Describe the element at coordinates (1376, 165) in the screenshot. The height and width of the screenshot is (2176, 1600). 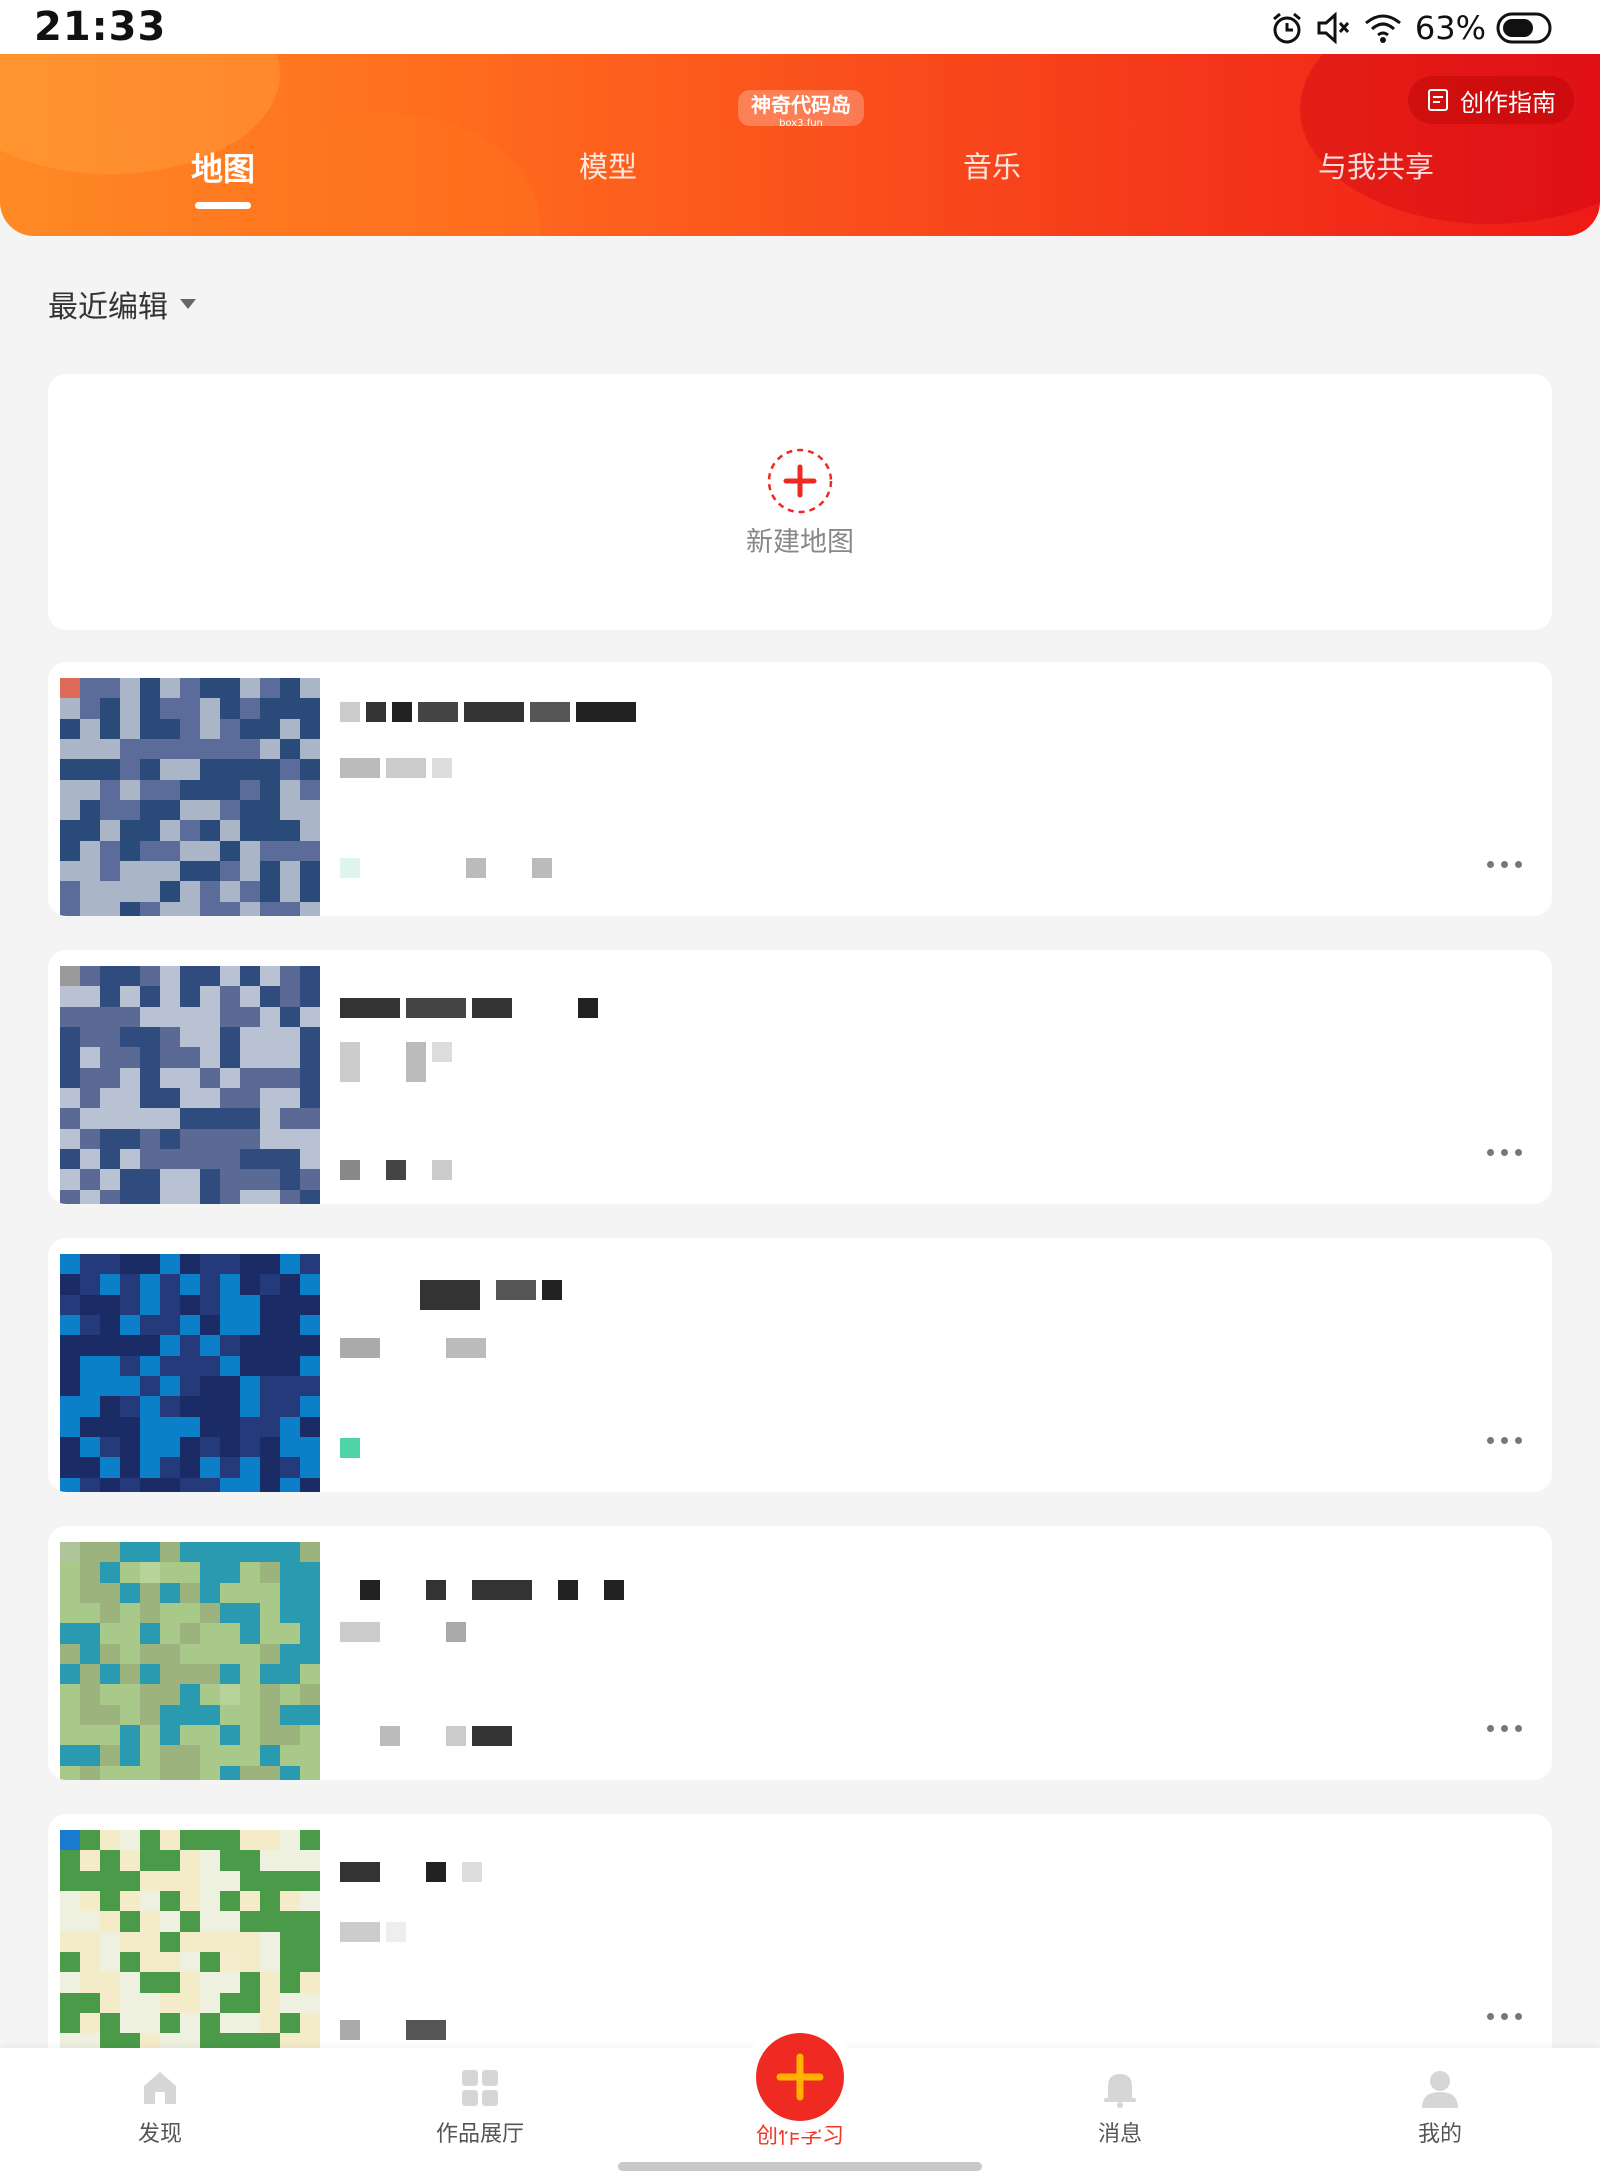
I see `tab-shared: 与我共享` at that location.